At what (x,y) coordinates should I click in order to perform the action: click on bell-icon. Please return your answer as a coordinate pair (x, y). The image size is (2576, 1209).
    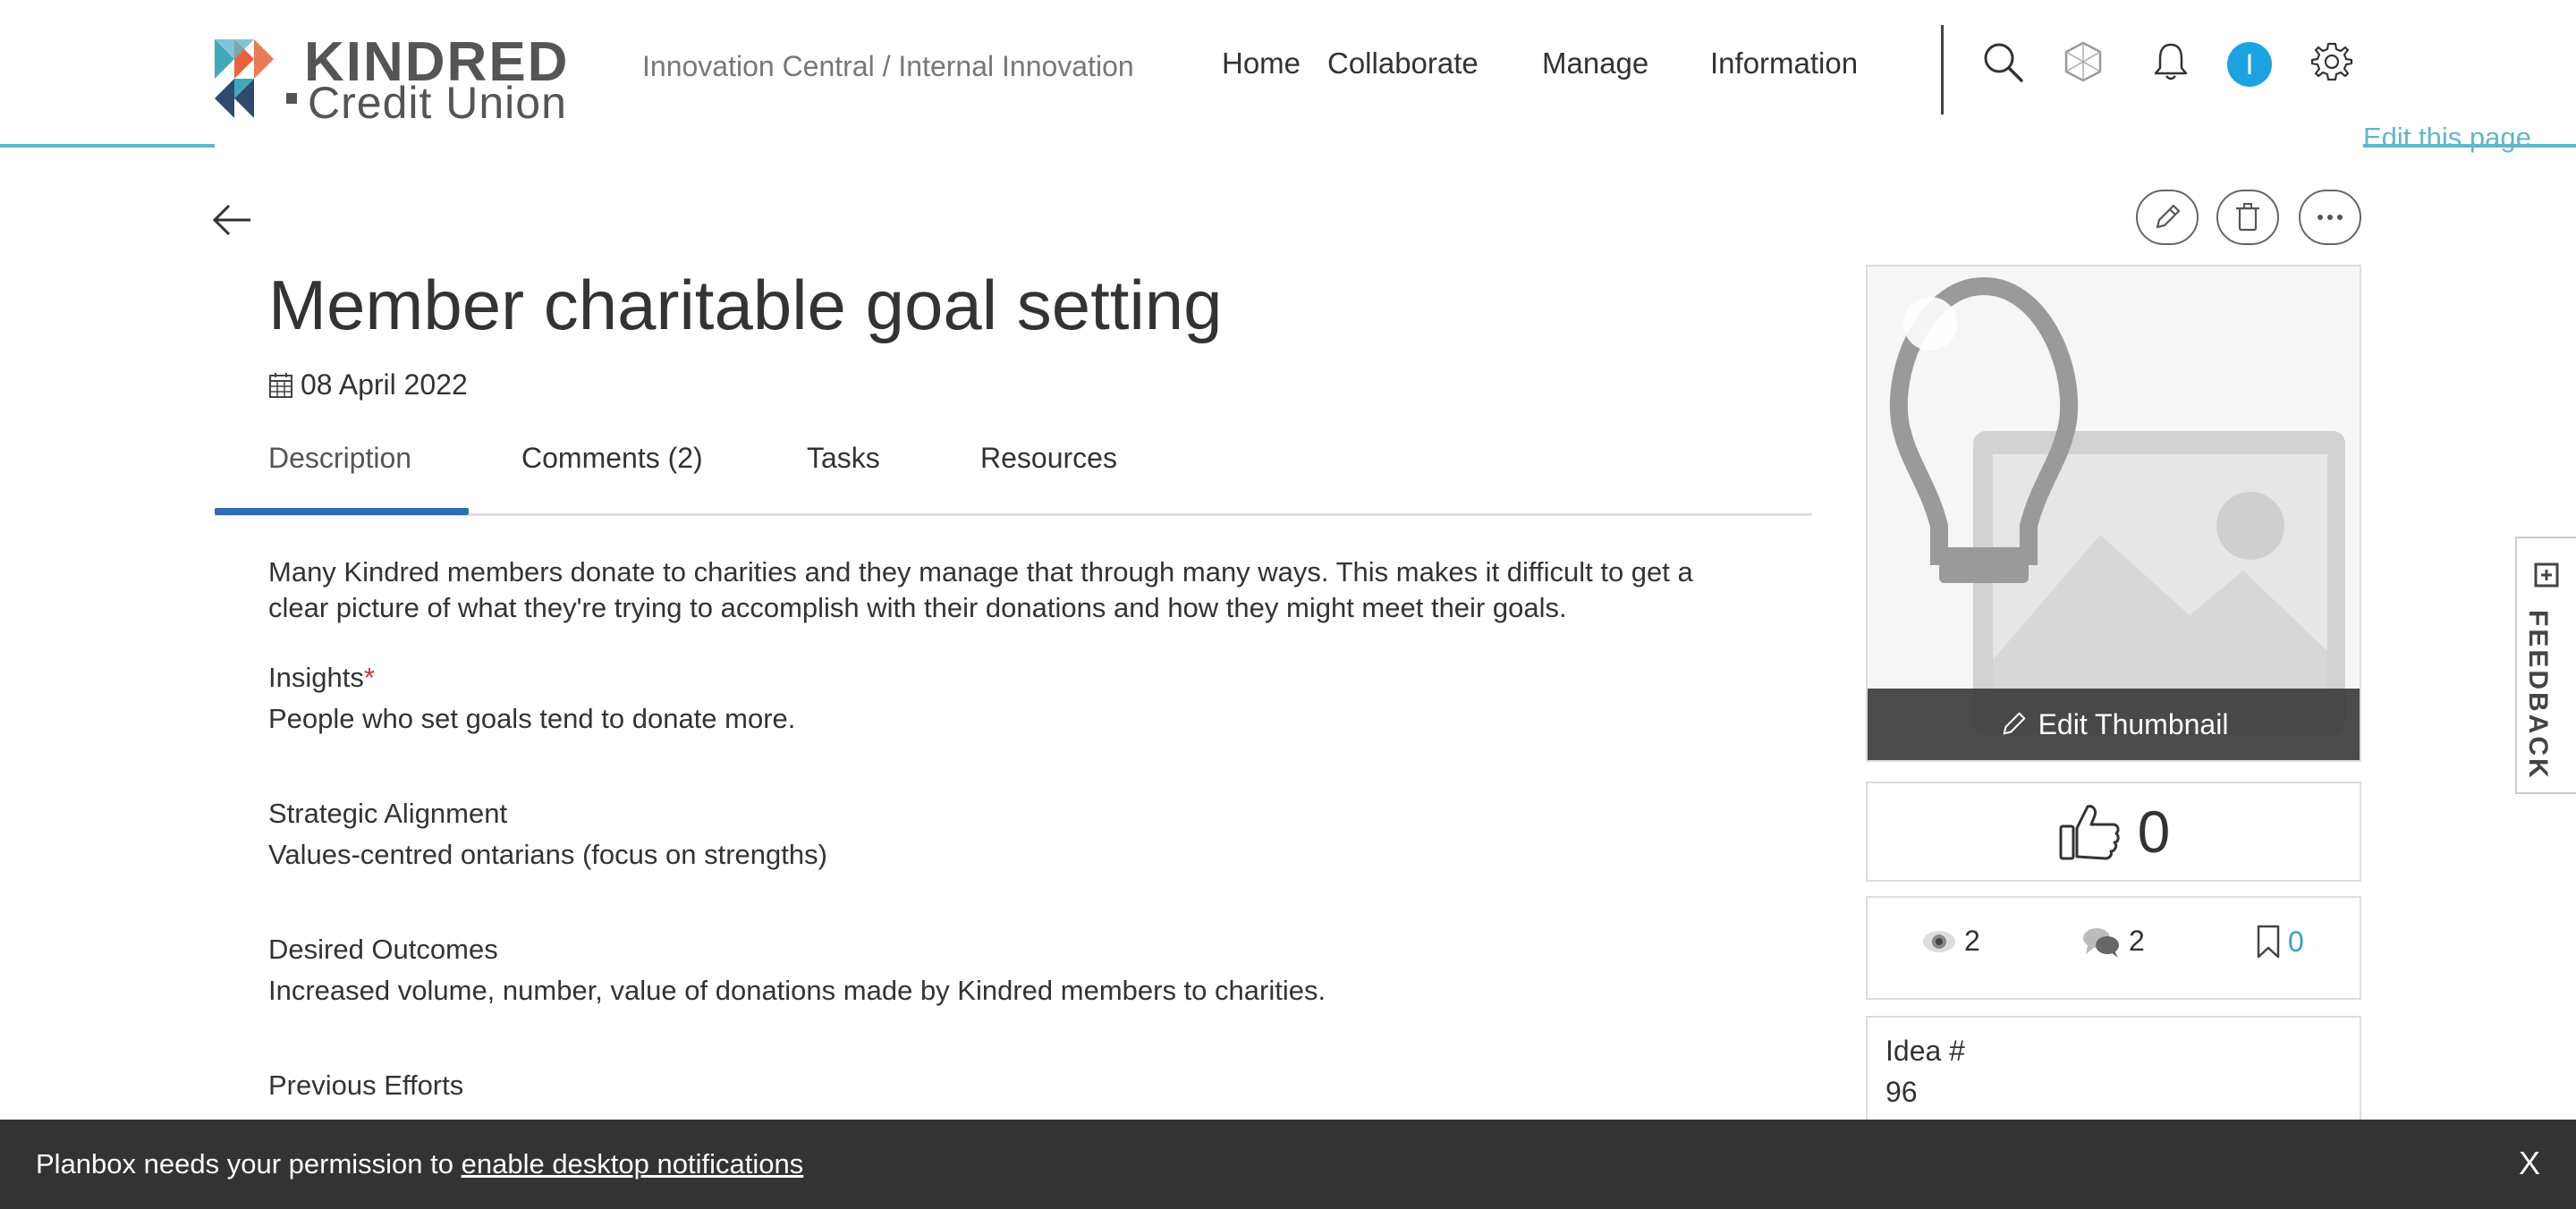
    Looking at the image, I should click on (2170, 61).